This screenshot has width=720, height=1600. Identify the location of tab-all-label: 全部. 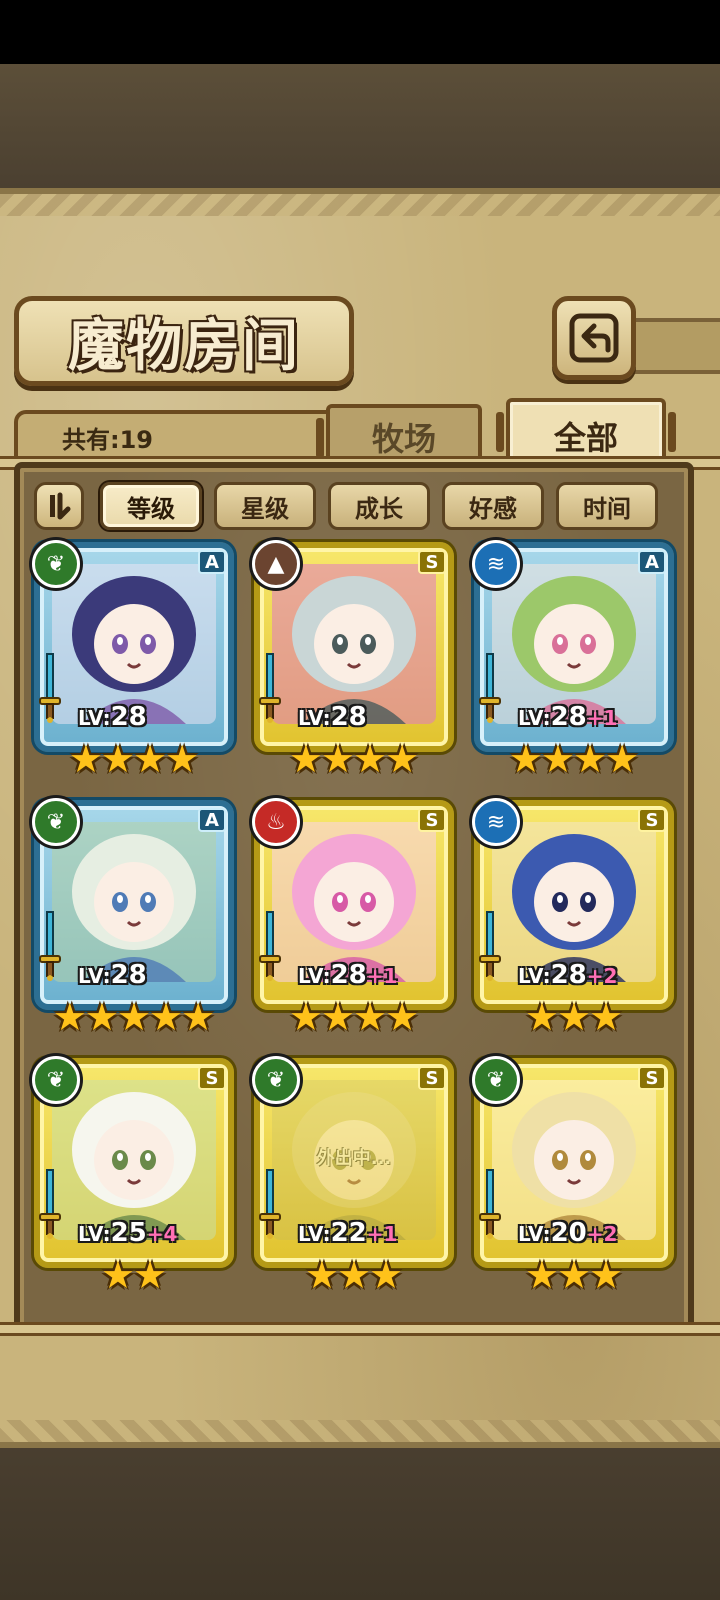
(585, 438).